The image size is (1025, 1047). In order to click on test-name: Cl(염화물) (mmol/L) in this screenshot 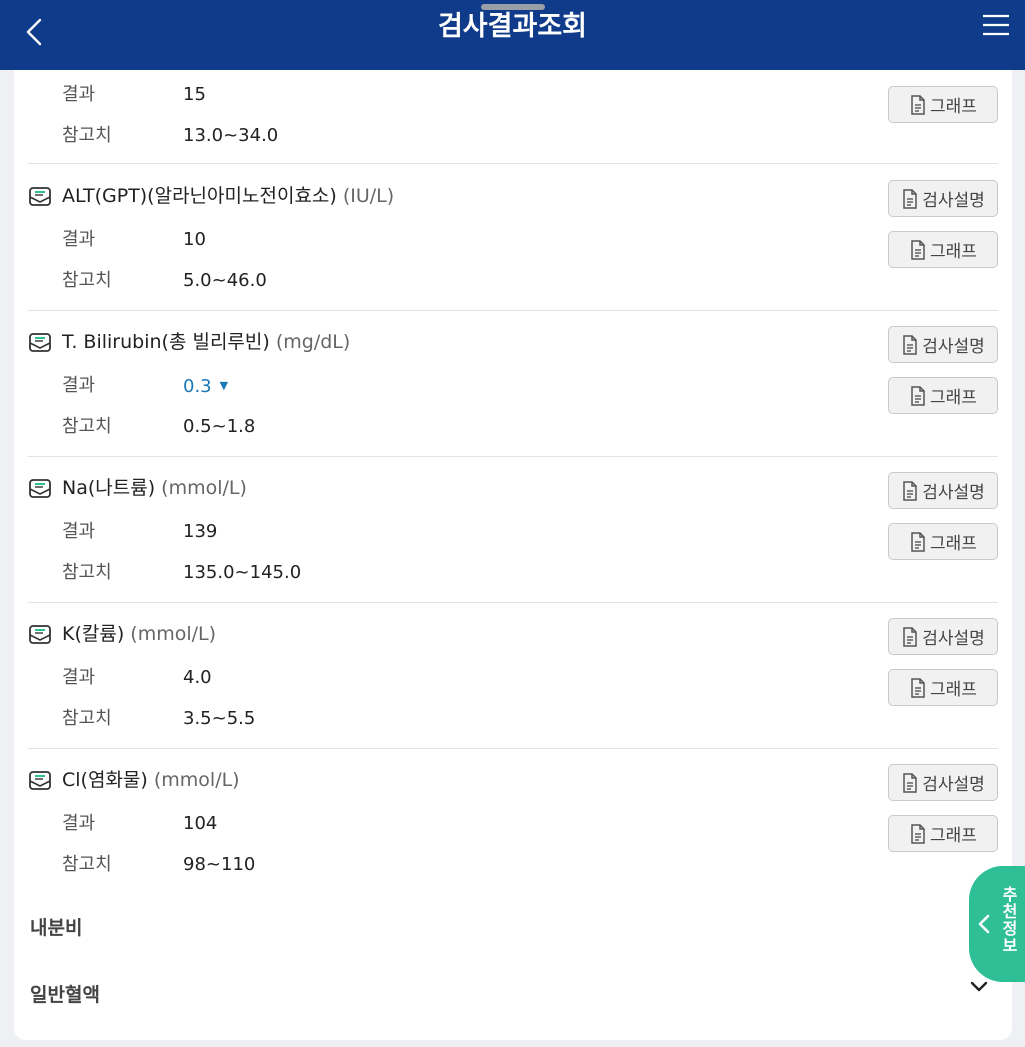, I will do `click(151, 780)`.